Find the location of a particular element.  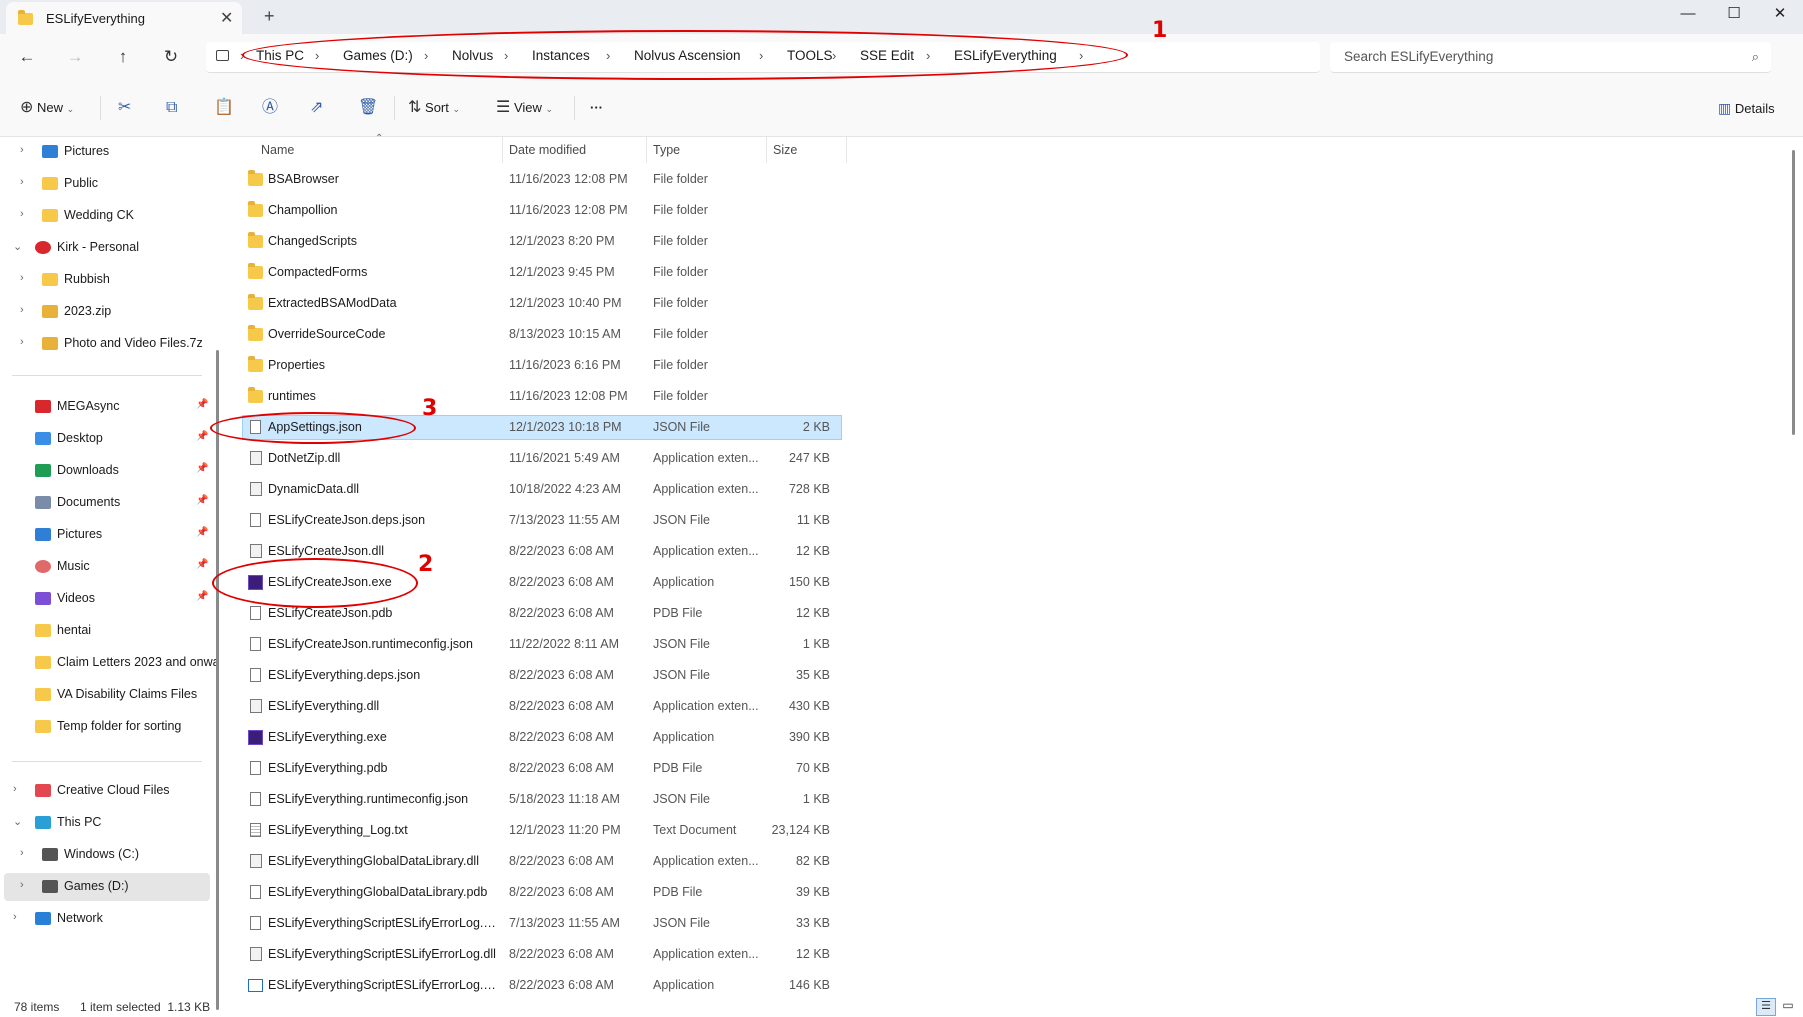

up-button: ↑ is located at coordinates (123, 57).